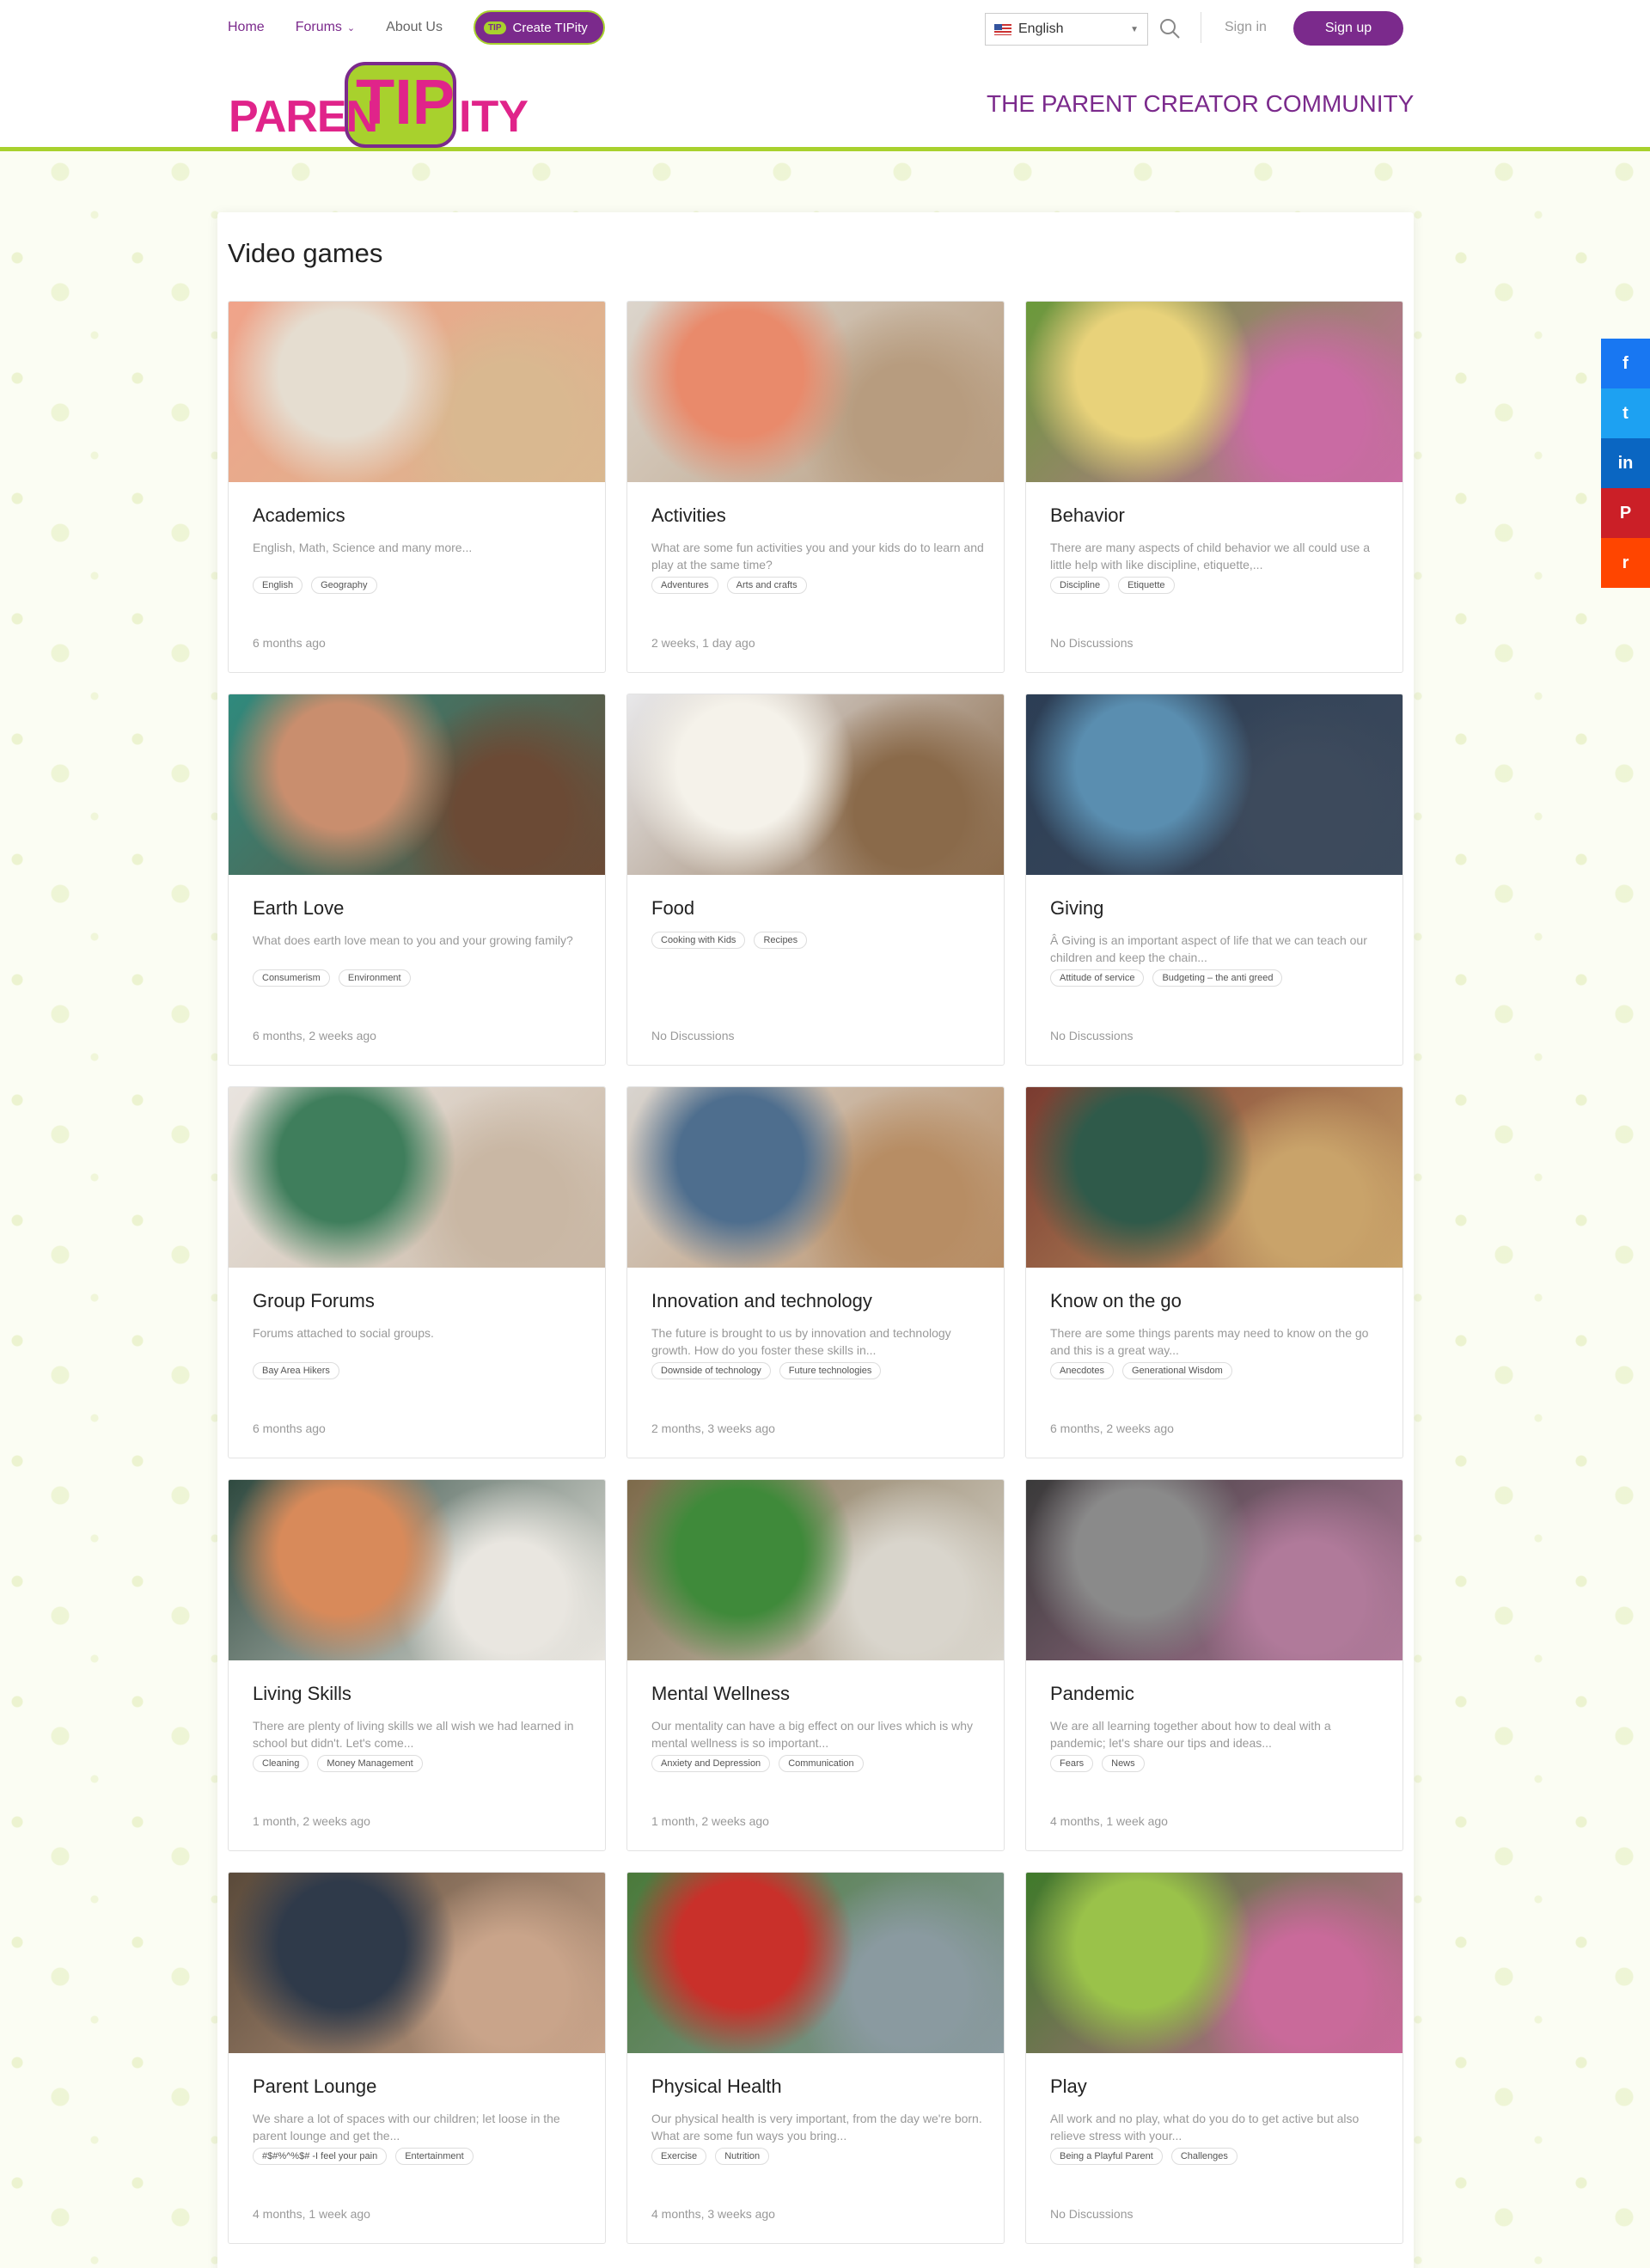 This screenshot has height=2268, width=1650. Describe the element at coordinates (296, 1371) in the screenshot. I see `forum-tag: Bay Area Hikers` at that location.